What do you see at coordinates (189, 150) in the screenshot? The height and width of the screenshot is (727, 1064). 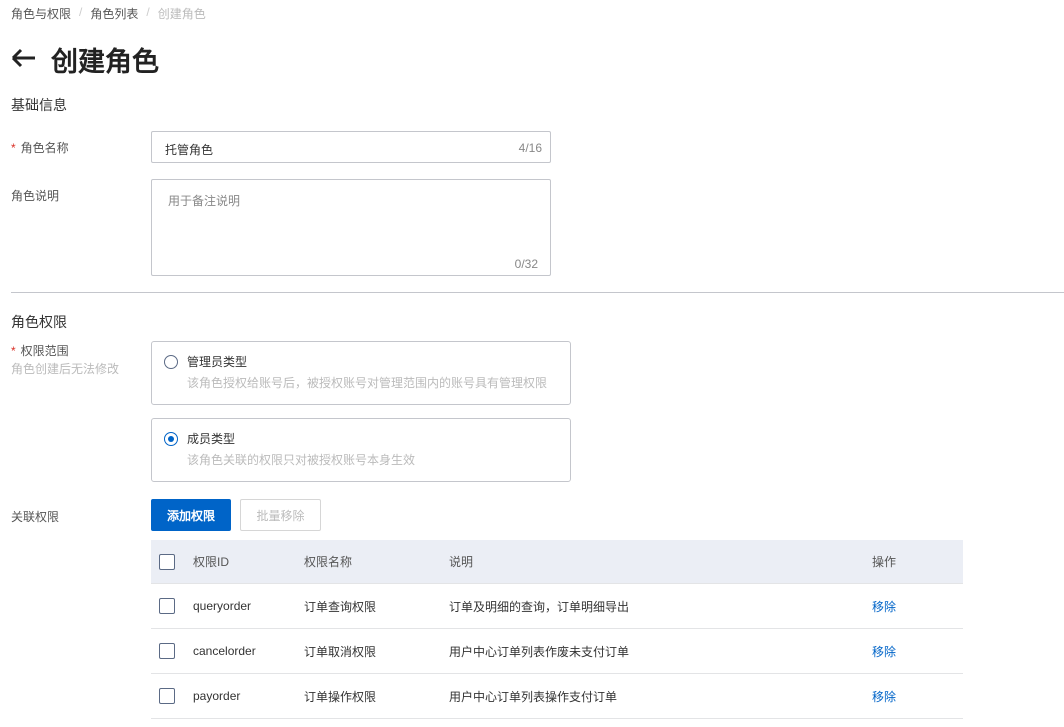 I see `role-name-value: 托管角色` at bounding box center [189, 150].